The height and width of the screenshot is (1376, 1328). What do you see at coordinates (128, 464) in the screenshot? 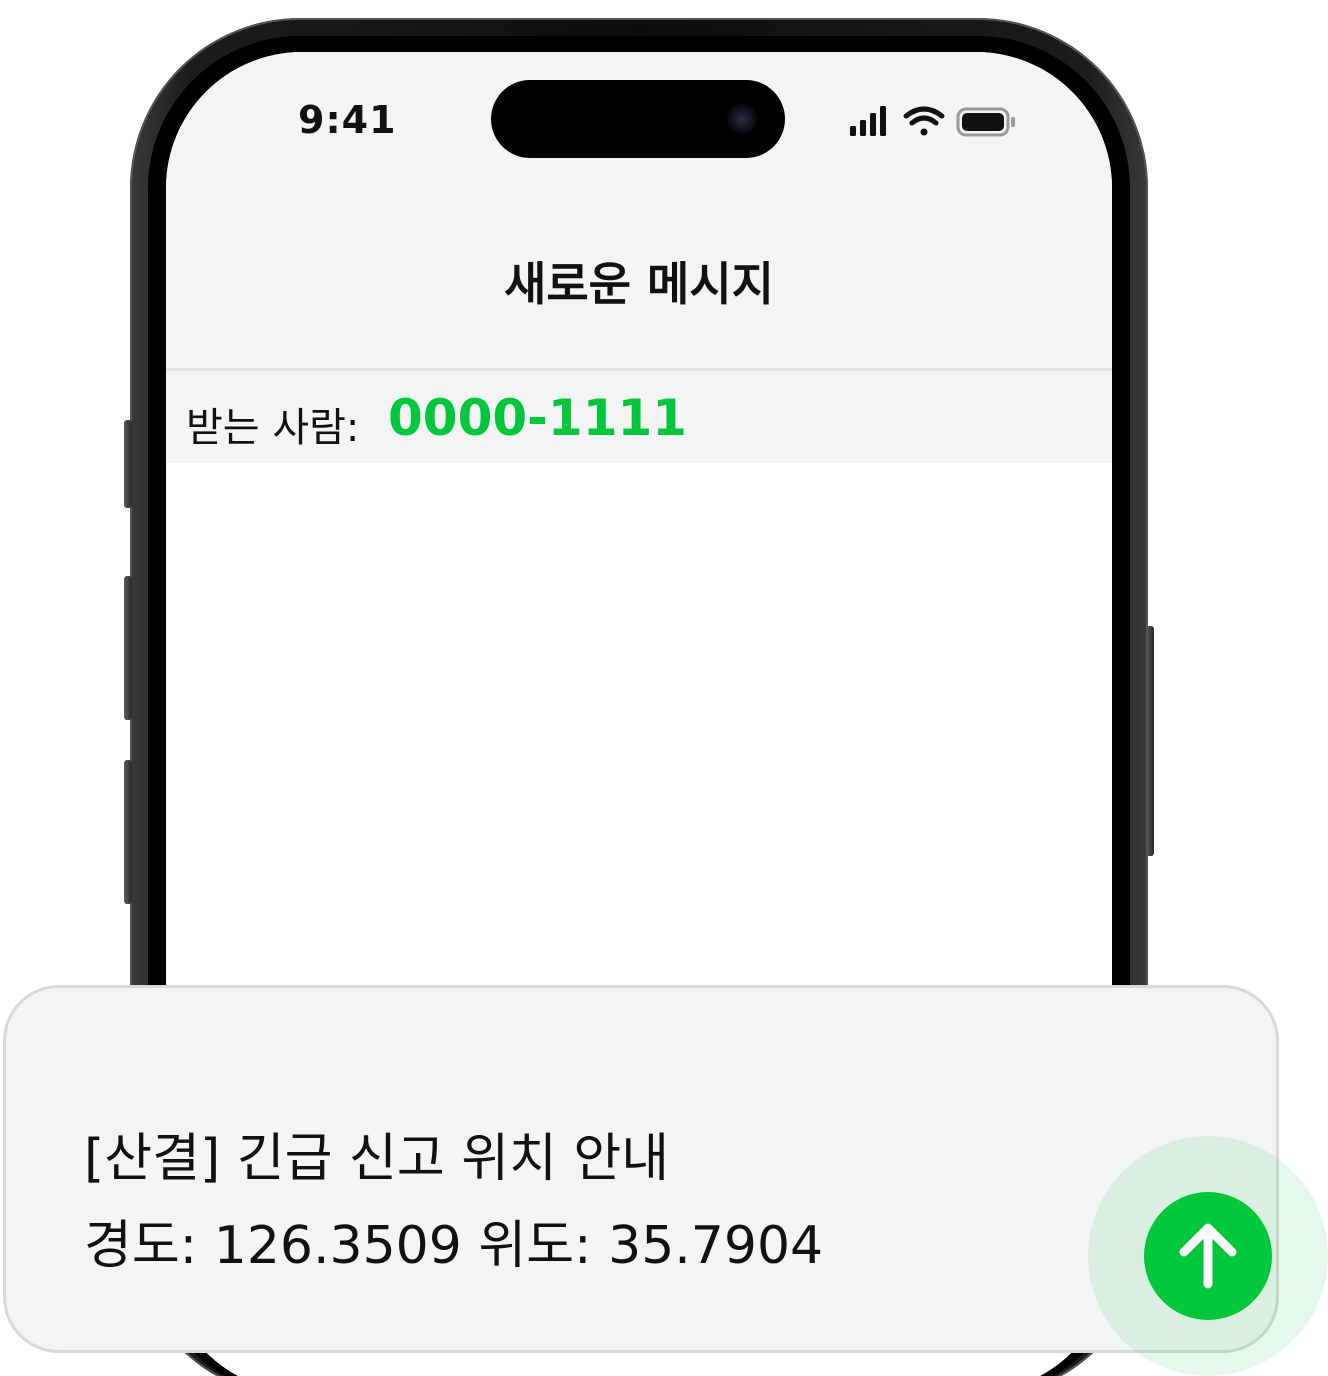
I see `action-button` at bounding box center [128, 464].